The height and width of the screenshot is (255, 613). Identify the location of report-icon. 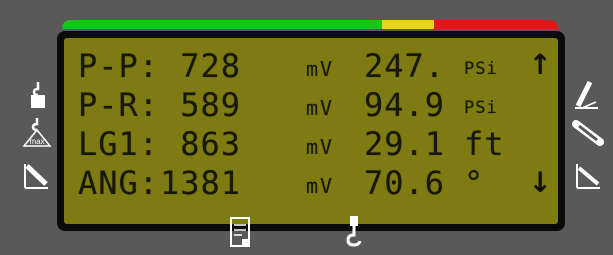
(240, 234).